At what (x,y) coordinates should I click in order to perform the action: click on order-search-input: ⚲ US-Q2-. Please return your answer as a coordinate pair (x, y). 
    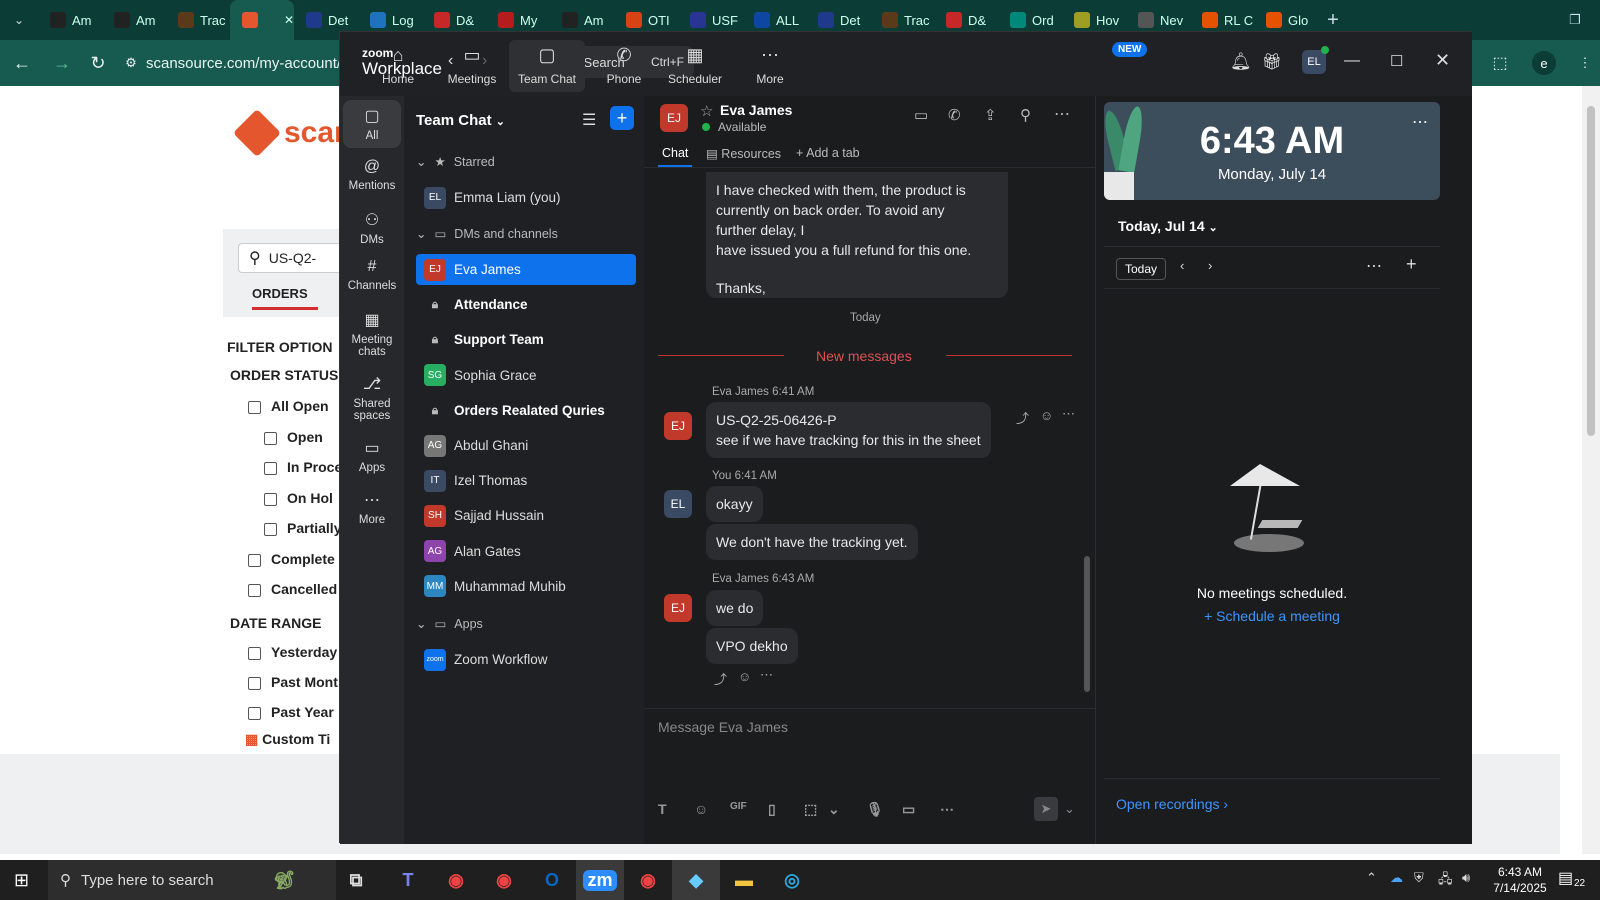
    Looking at the image, I should click on (288, 258).